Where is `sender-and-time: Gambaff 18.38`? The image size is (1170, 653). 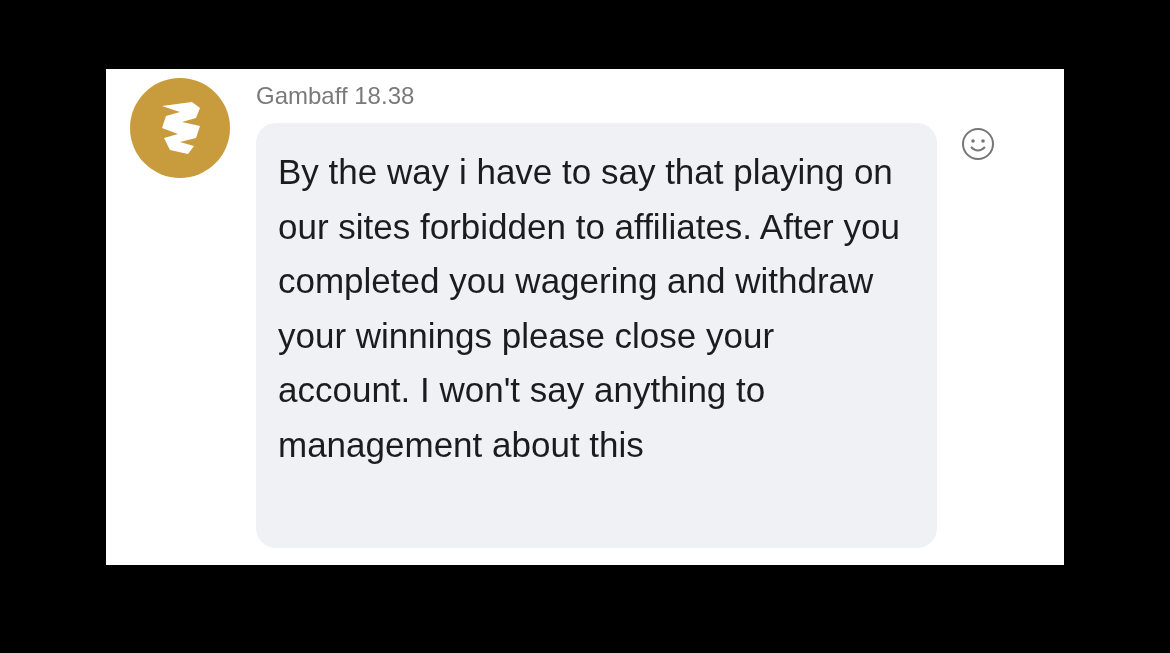
sender-and-time: Gambaff 18.38 is located at coordinates (336, 96).